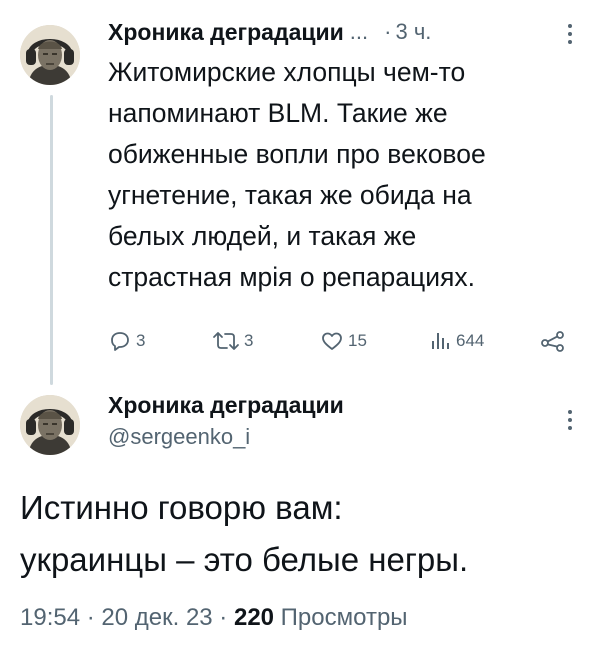 The height and width of the screenshot is (659, 607). Describe the element at coordinates (348, 32) in the screenshot. I see `thread-post-header: Хроника деградации ... · 3 ч.` at that location.